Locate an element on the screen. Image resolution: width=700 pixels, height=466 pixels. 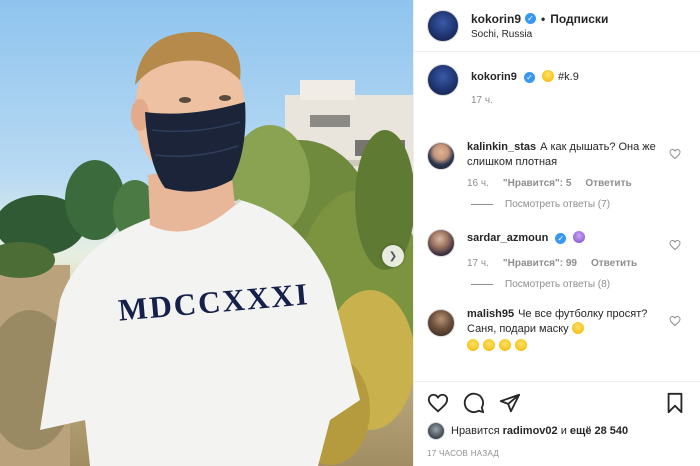
likes-summary: Нравится radimov02 и ещё 28 540 is located at coordinates (527, 431).